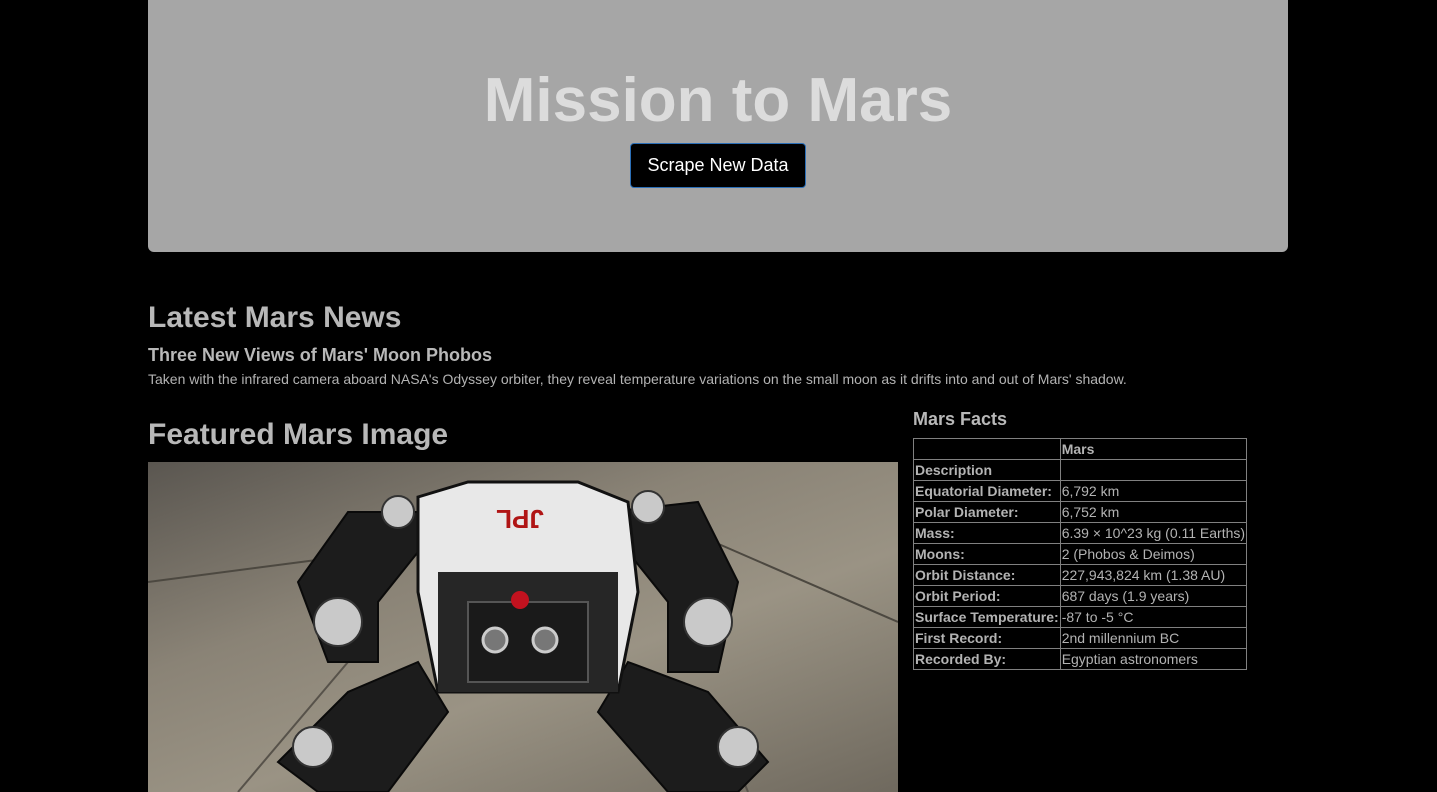 The width and height of the screenshot is (1437, 792). I want to click on table-header-empty, so click(987, 449).